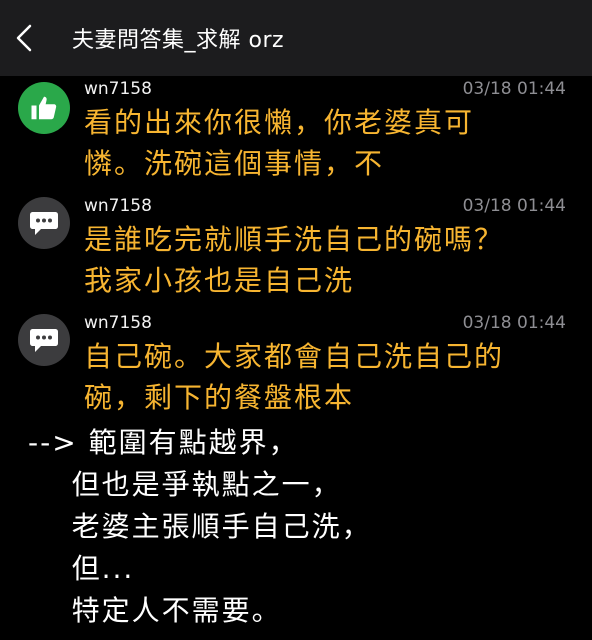 The image size is (592, 640). Describe the element at coordinates (185, 484) in the screenshot. I see `note-line: 但也是爭執點之一，` at that location.